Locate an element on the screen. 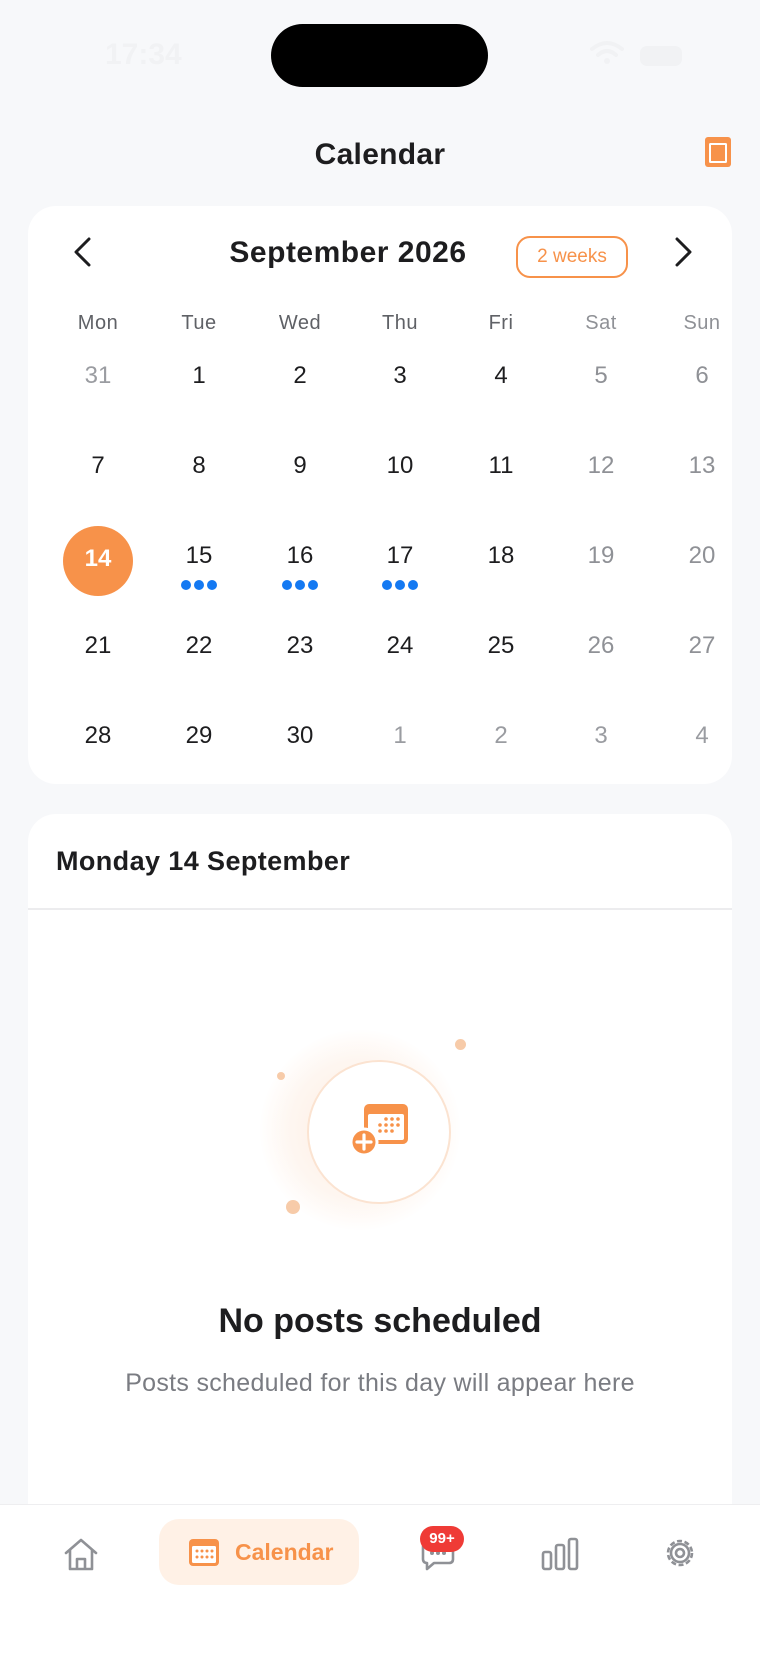 This screenshot has width=760, height=1653. calendar-day: 13 is located at coordinates (702, 476).